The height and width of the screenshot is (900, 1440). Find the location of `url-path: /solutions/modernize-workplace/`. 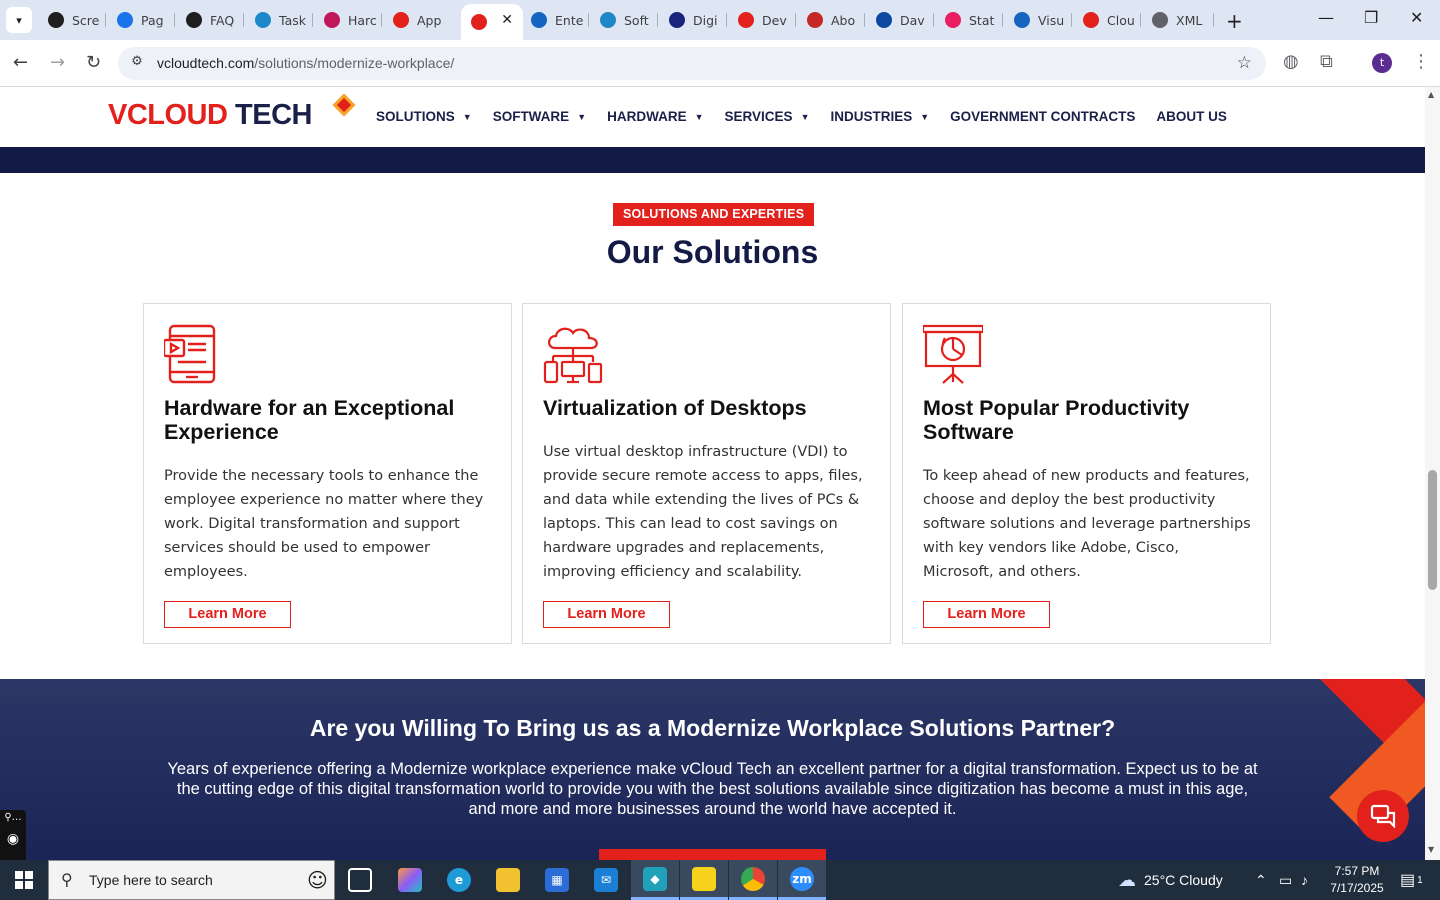

url-path: /solutions/modernize-workplace/ is located at coordinates (354, 63).